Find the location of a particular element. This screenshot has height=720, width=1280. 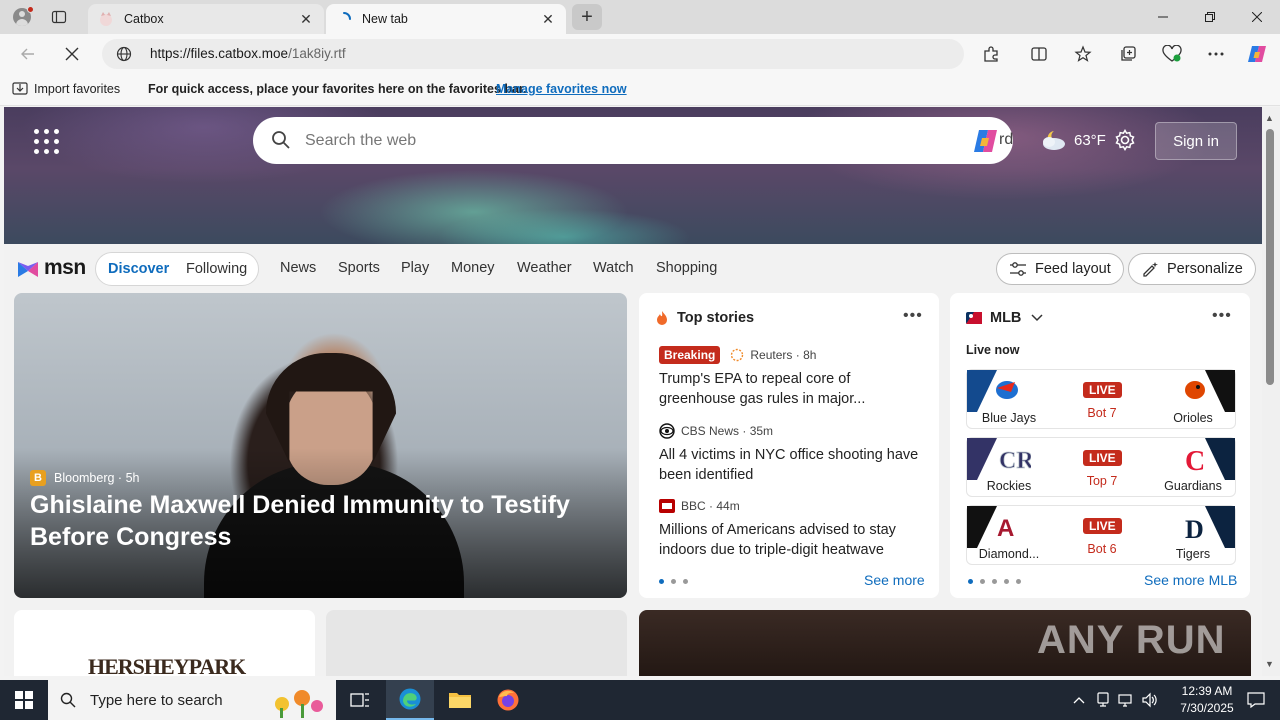

story-source-name: BBC is located at coordinates (693, 506).